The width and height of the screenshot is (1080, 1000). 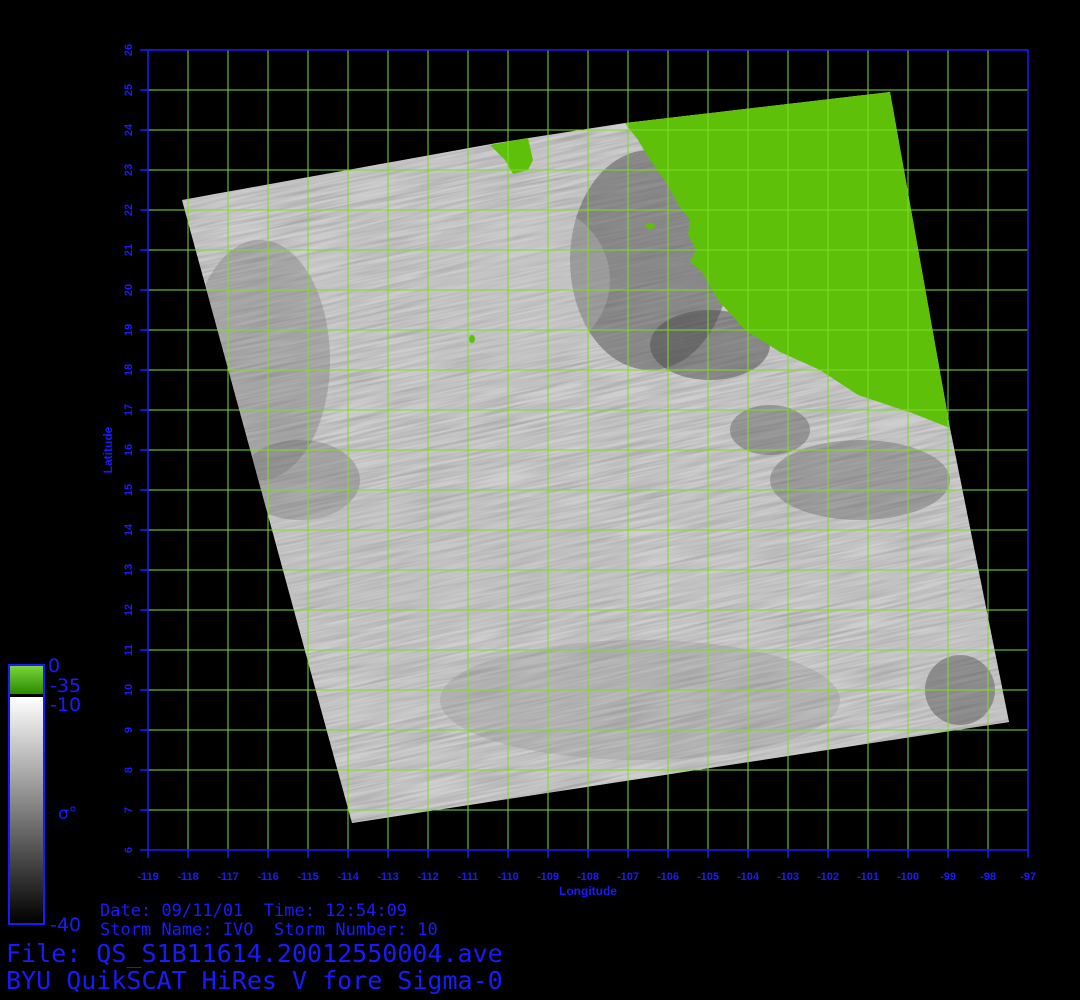 I want to click on x-tick-label: -115, so click(x=307, y=877).